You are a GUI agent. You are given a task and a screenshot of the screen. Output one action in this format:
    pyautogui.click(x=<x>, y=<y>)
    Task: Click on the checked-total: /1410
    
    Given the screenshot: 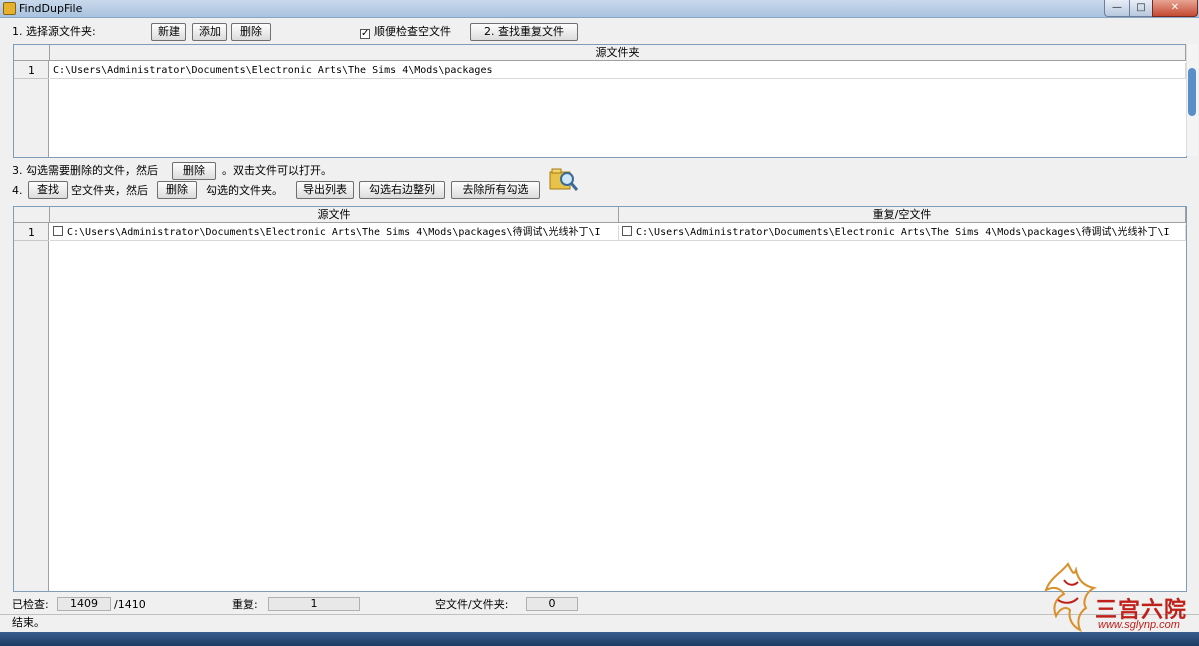 What is the action you would take?
    pyautogui.click(x=130, y=604)
    